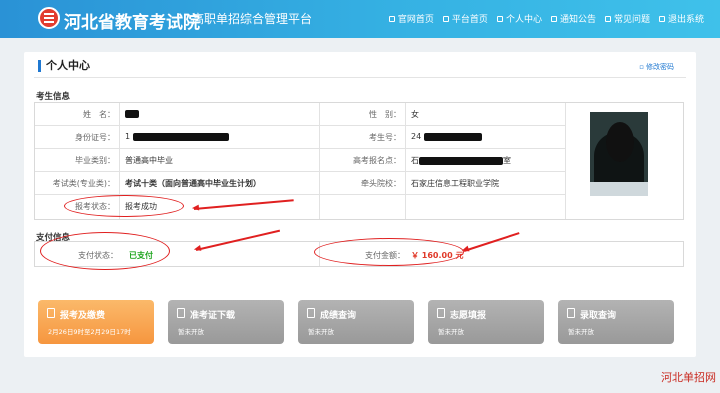  What do you see at coordinates (105, 251) in the screenshot?
I see `payment-annotation-circle` at bounding box center [105, 251].